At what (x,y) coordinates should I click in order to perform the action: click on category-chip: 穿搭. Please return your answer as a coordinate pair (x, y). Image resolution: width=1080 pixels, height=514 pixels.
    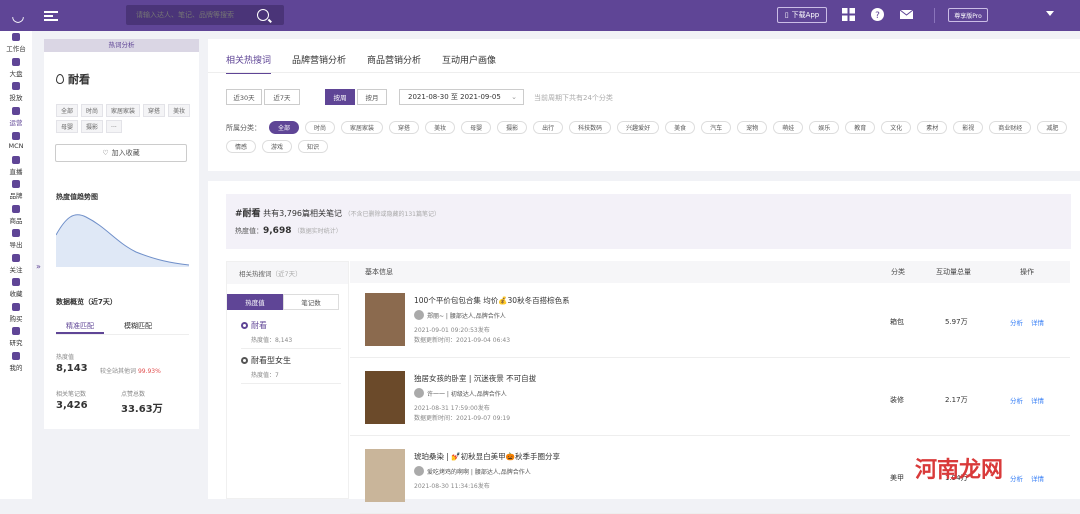
    Looking at the image, I should click on (404, 127).